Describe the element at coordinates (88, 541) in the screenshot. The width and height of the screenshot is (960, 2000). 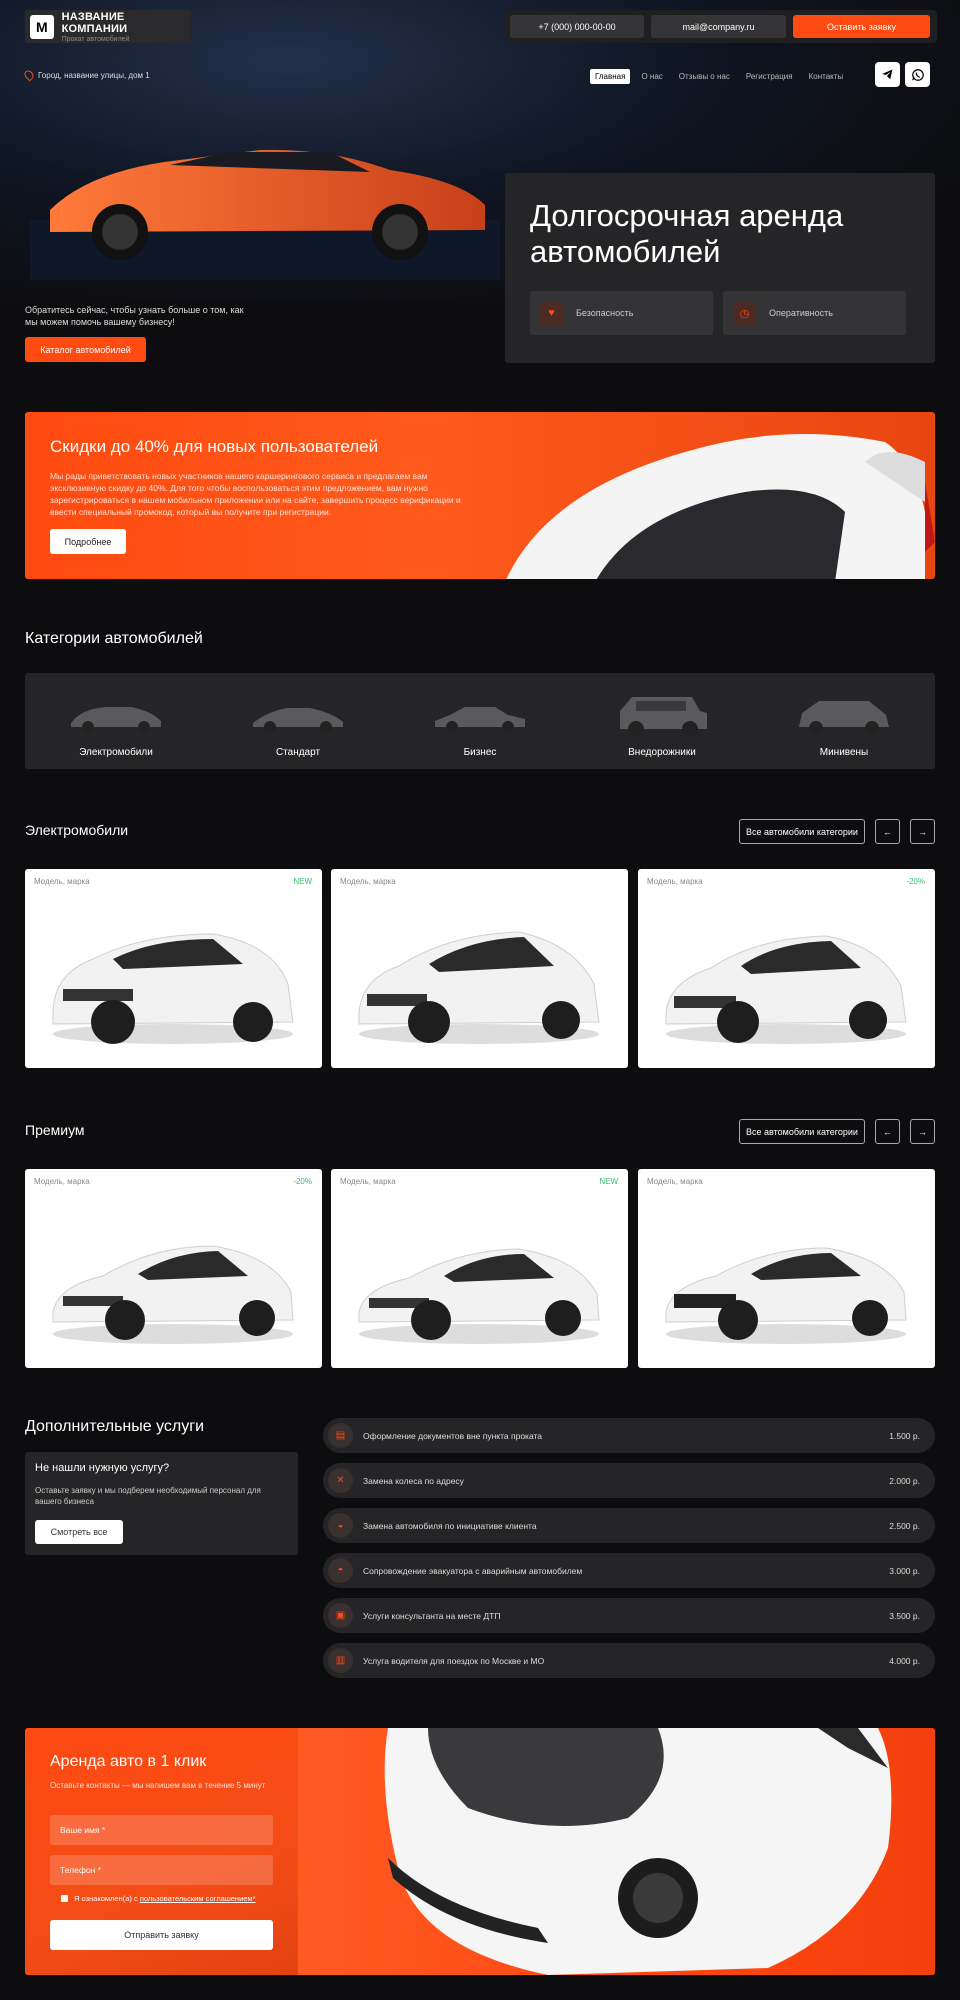
I see `promo-more-button: Подробнее` at that location.